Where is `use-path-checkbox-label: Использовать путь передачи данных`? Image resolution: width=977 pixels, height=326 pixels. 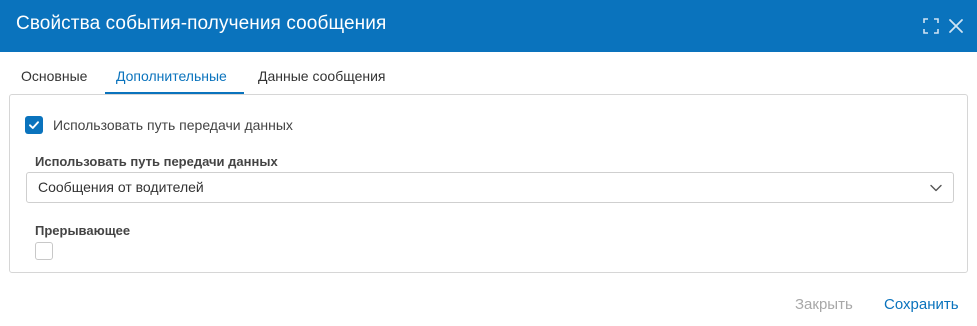
use-path-checkbox-label: Использовать путь передачи данных is located at coordinates (173, 125).